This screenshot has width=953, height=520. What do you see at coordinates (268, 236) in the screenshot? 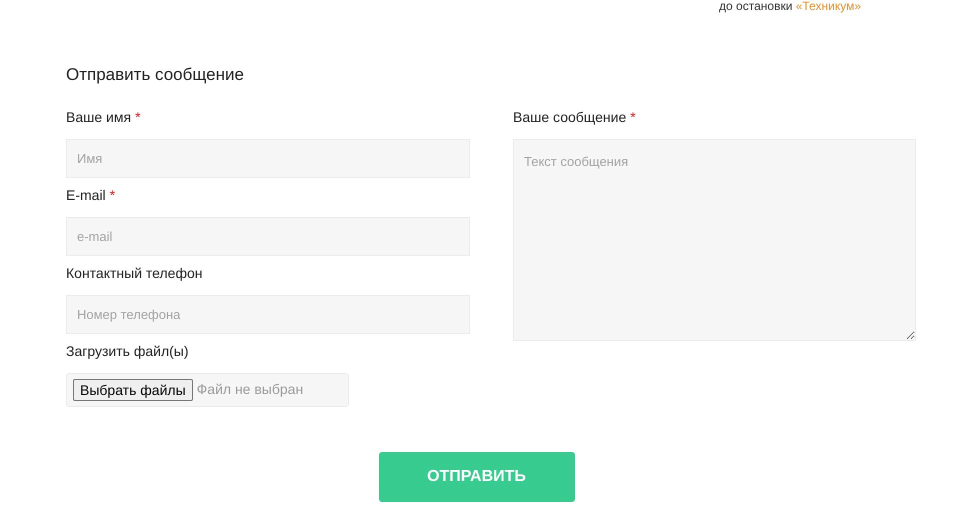
I see `text-input-field: e-mail` at bounding box center [268, 236].